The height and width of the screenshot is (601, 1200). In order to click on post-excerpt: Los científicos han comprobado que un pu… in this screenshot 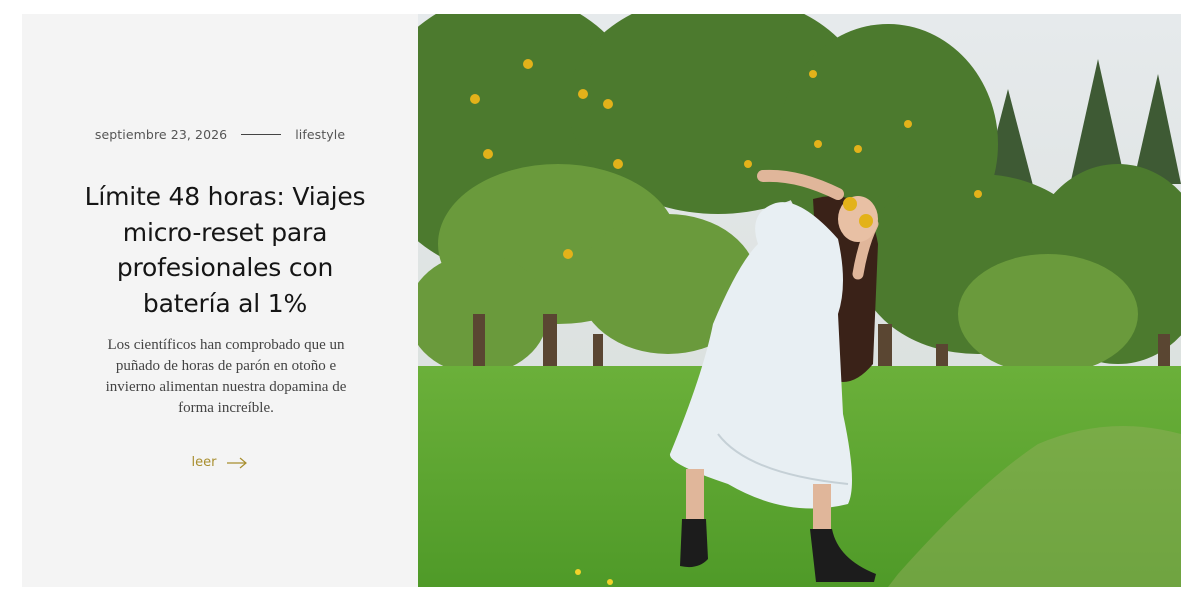, I will do `click(226, 376)`.